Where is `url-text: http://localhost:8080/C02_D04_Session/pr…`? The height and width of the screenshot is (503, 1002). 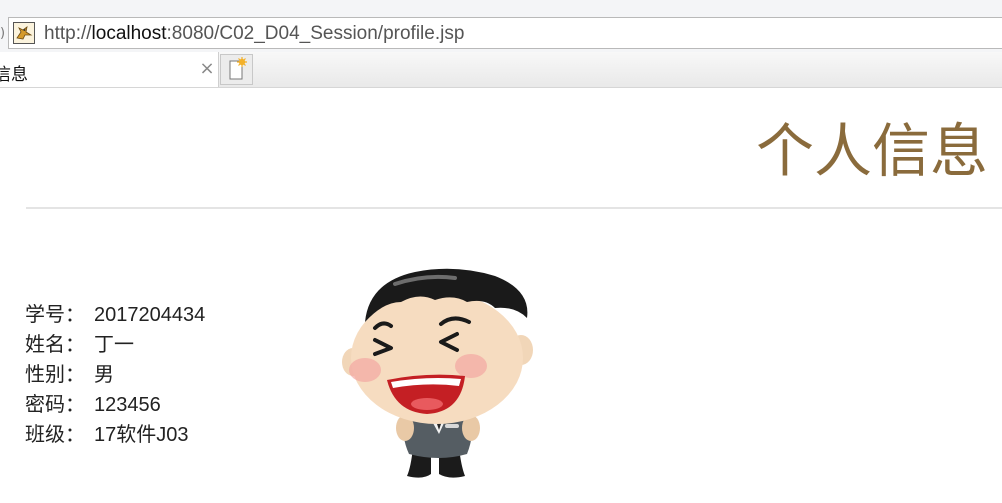
url-text: http://localhost:8080/C02_D04_Session/pr… is located at coordinates (254, 34).